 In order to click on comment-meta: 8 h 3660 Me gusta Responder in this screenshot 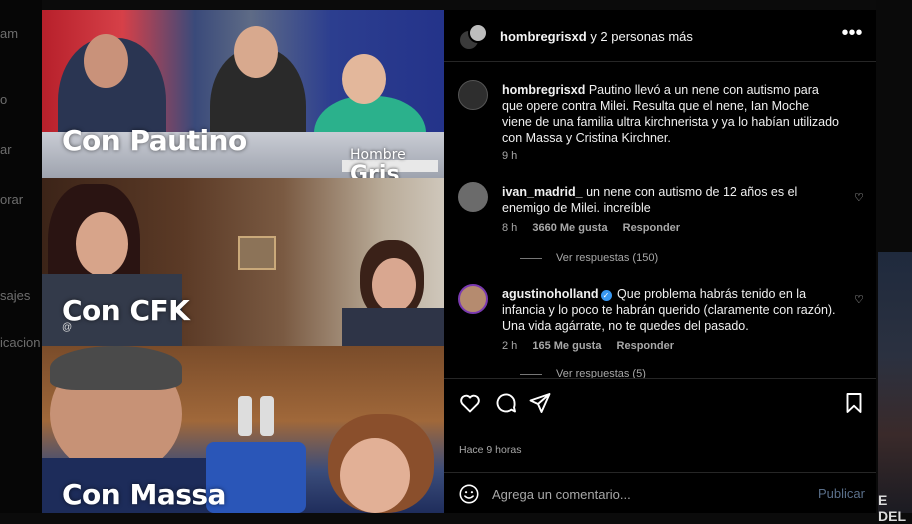, I will do `click(597, 228)`.